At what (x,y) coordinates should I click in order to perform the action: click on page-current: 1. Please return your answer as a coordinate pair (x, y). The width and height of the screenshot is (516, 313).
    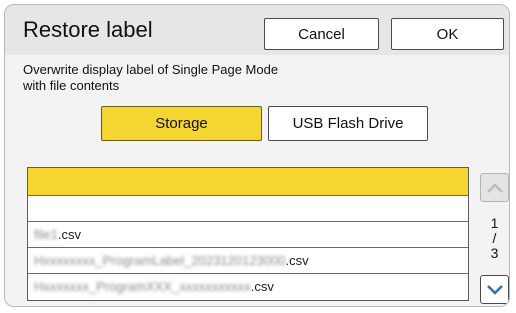
    Looking at the image, I should click on (494, 223).